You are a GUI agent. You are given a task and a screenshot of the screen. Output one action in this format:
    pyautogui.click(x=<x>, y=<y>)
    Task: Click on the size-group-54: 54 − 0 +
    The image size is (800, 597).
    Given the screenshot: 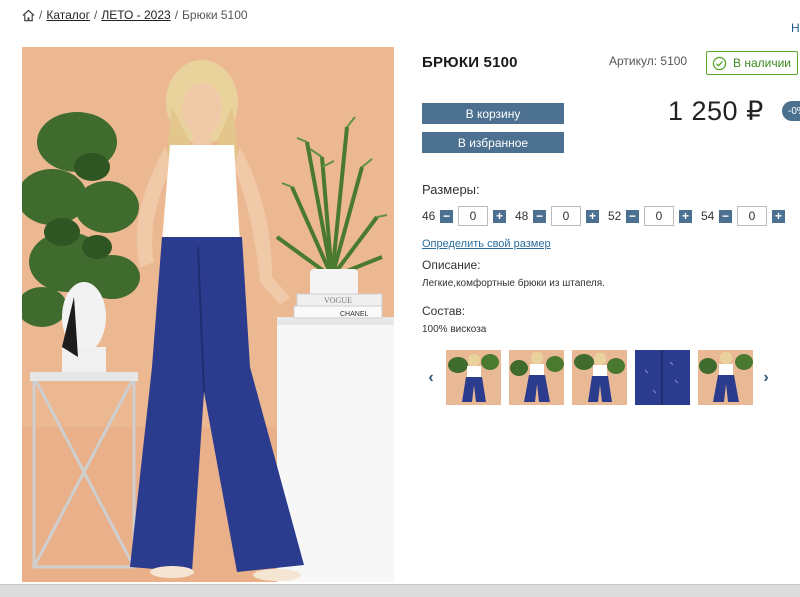 What is the action you would take?
    pyautogui.click(x=743, y=216)
    